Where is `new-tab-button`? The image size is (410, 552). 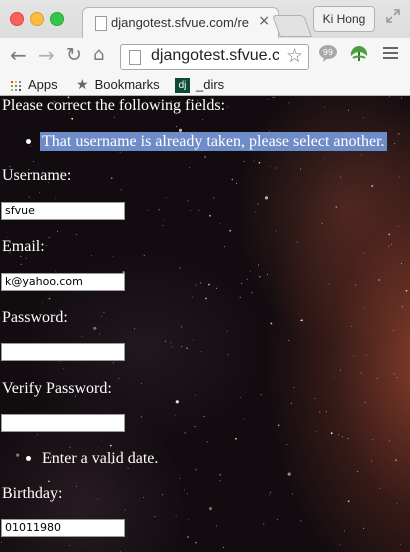 new-tab-button is located at coordinates (292, 26).